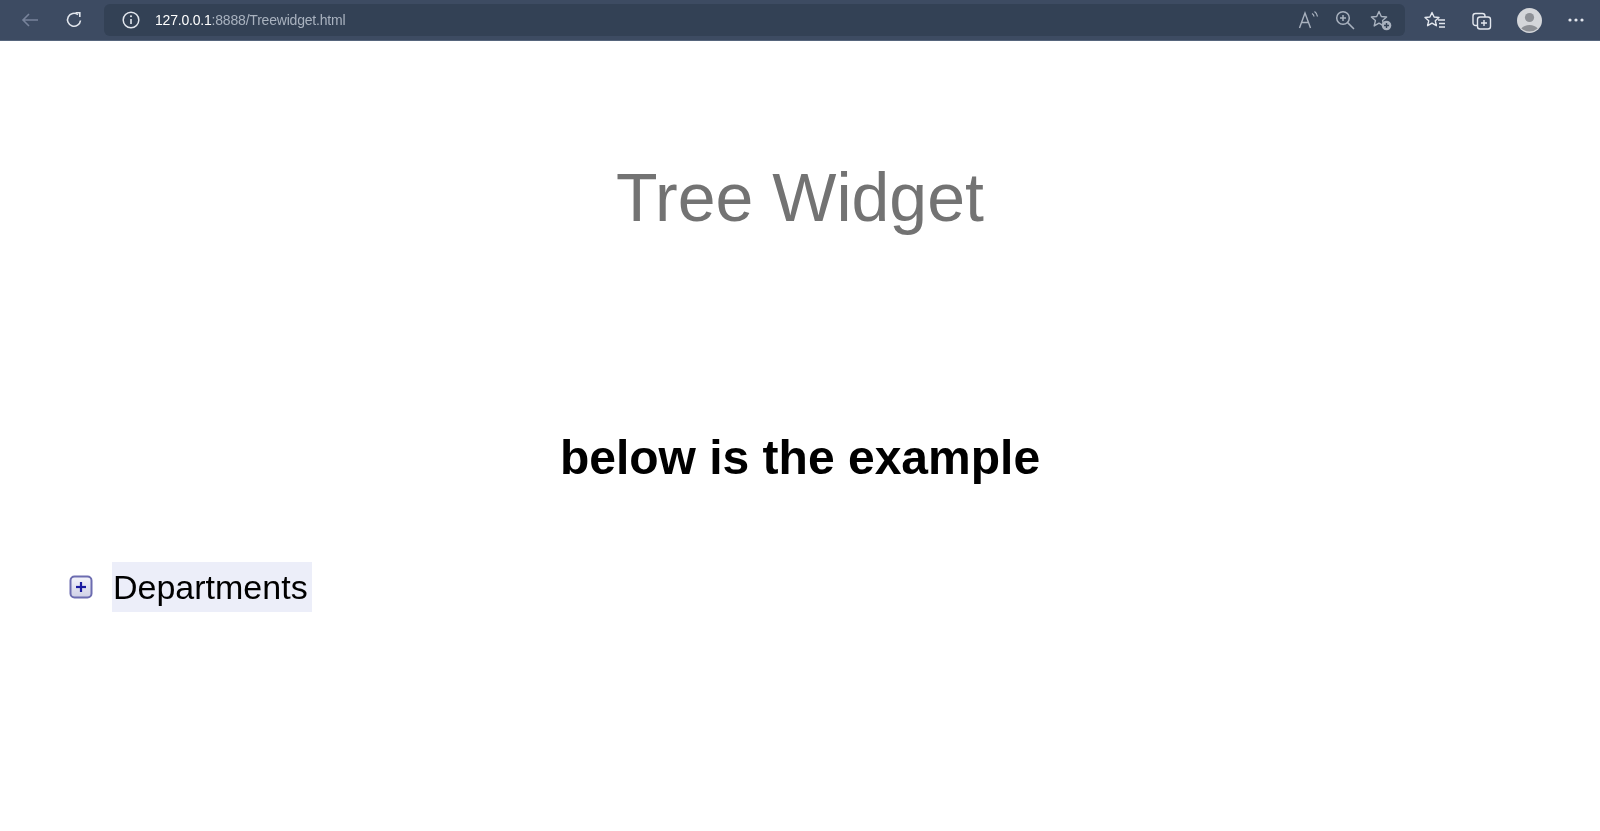  Describe the element at coordinates (1576, 20) in the screenshot. I see `more-dots-icon` at that location.